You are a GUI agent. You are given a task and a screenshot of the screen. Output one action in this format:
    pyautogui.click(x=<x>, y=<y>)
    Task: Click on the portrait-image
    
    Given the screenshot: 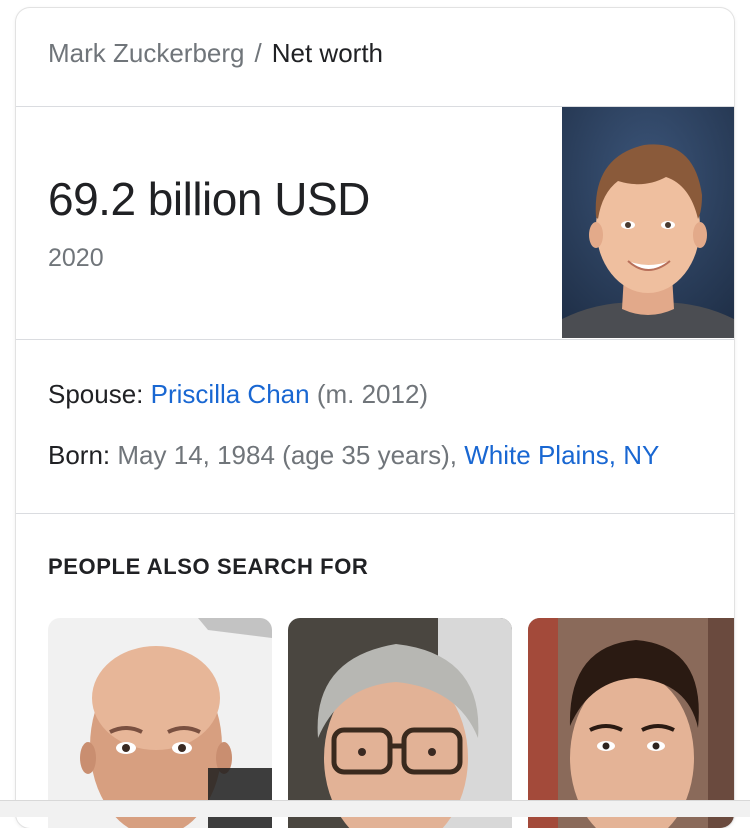 What is the action you would take?
    pyautogui.click(x=648, y=222)
    